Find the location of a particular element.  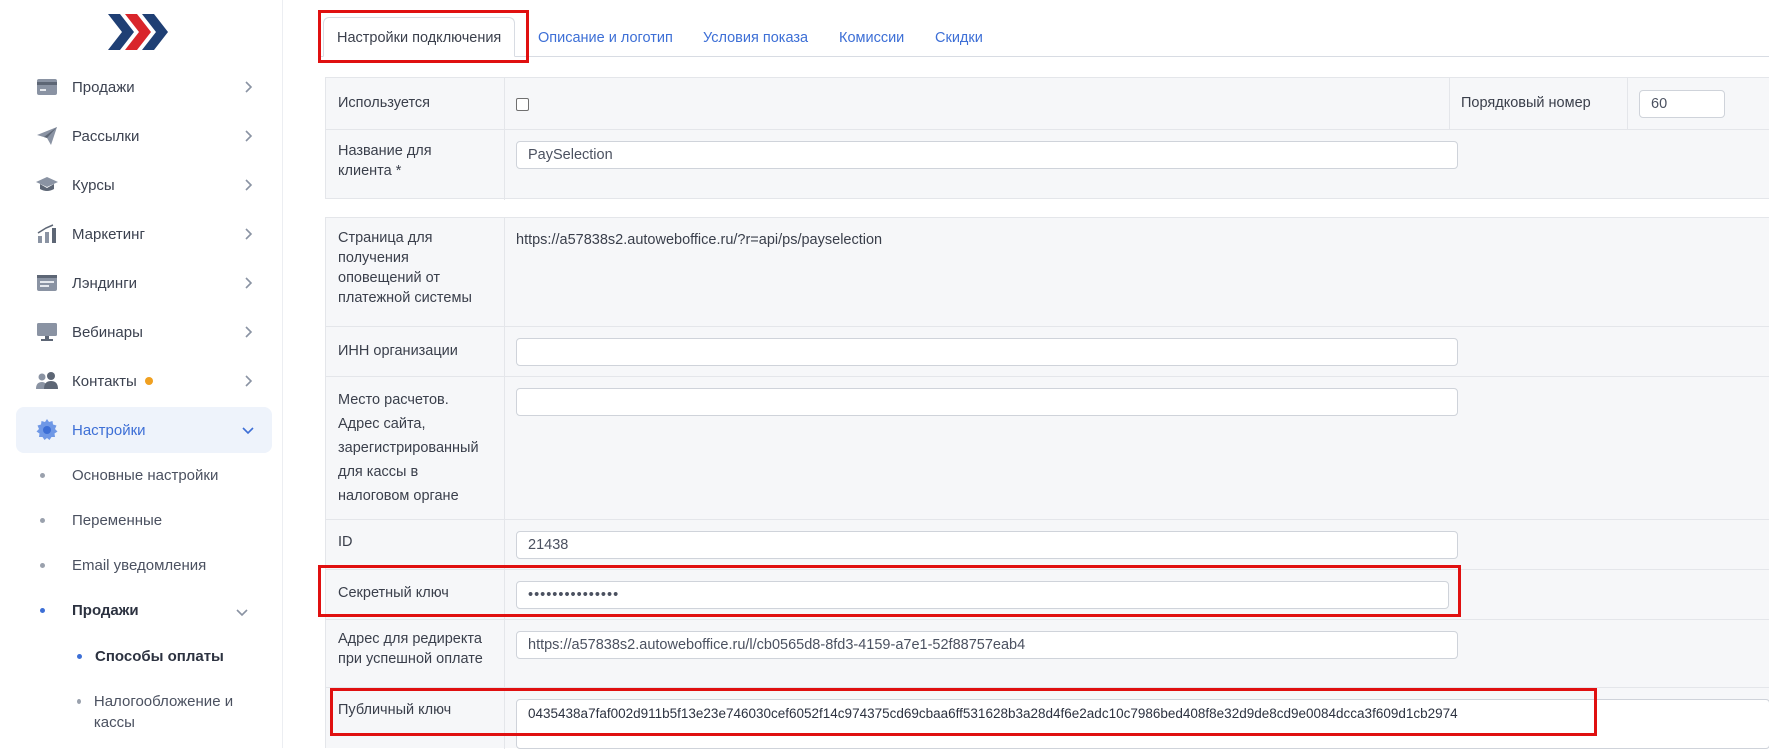

sidebar-item-label: Вебинары is located at coordinates (107, 332).